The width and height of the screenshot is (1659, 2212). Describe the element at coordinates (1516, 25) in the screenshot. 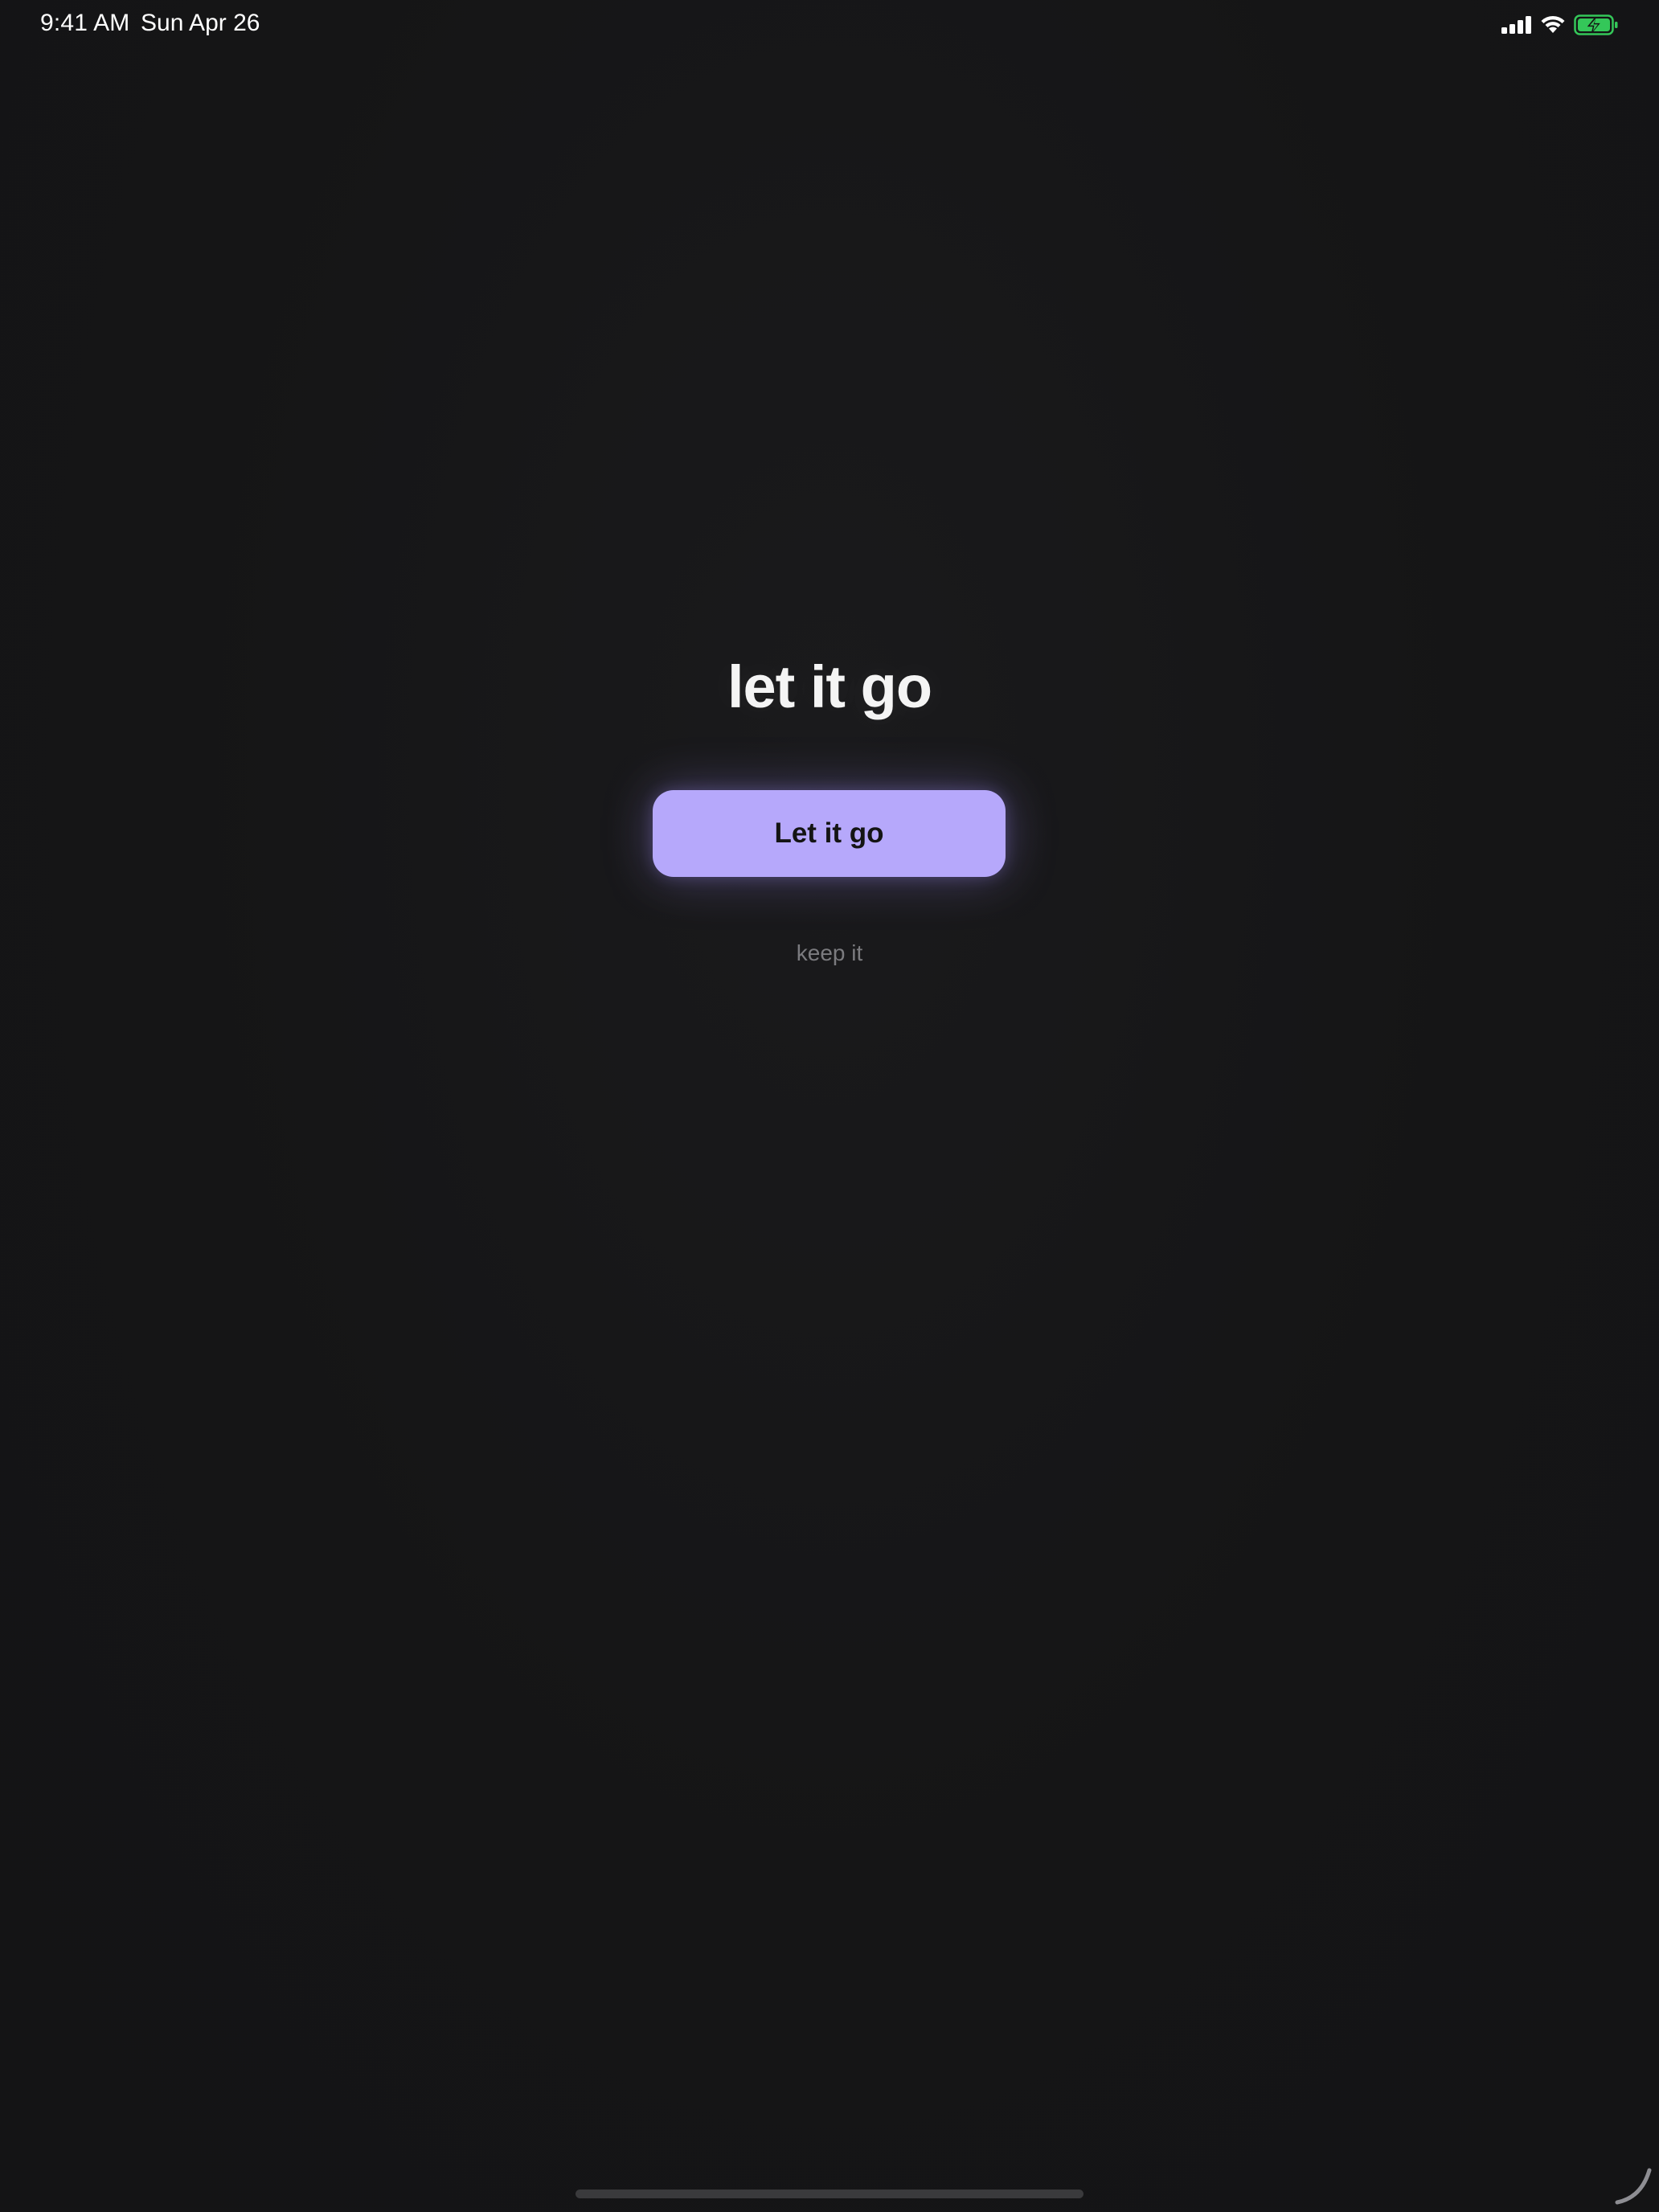

I see `cellular-signal-icon` at that location.